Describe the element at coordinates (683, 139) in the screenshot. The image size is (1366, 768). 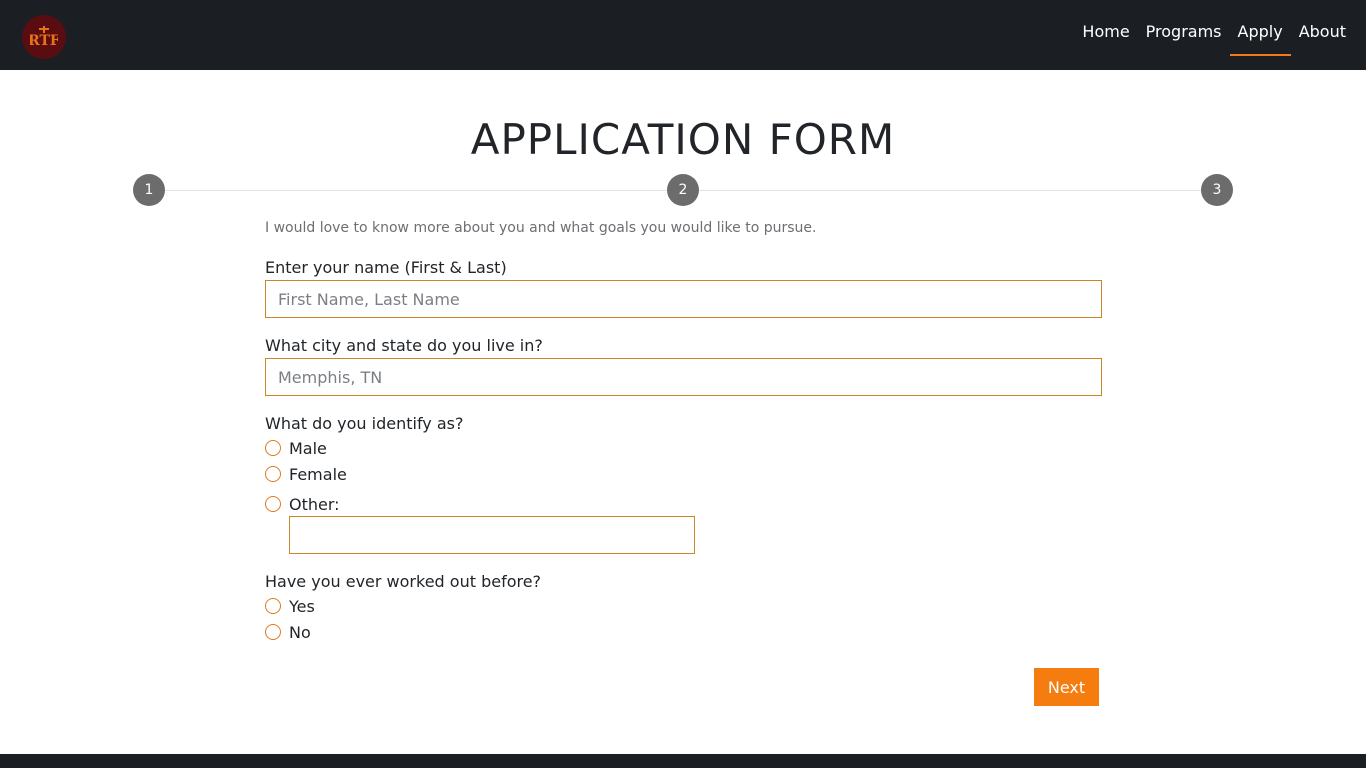
I see `page-title: APPLICATION FORM` at that location.